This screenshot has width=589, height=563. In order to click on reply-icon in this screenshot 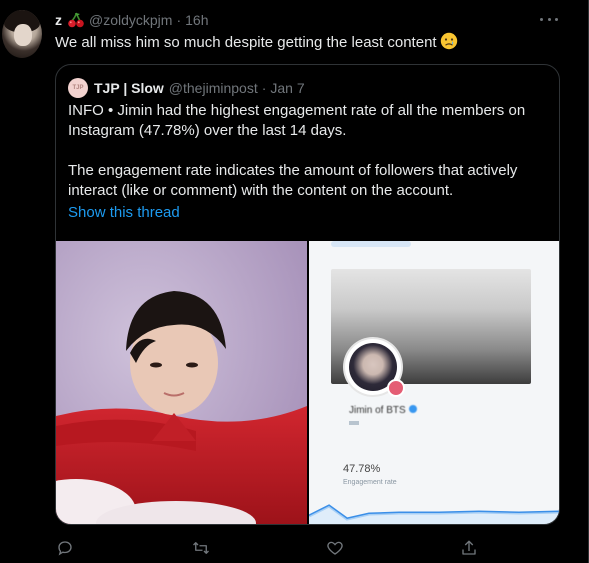, I will do `click(65, 548)`.